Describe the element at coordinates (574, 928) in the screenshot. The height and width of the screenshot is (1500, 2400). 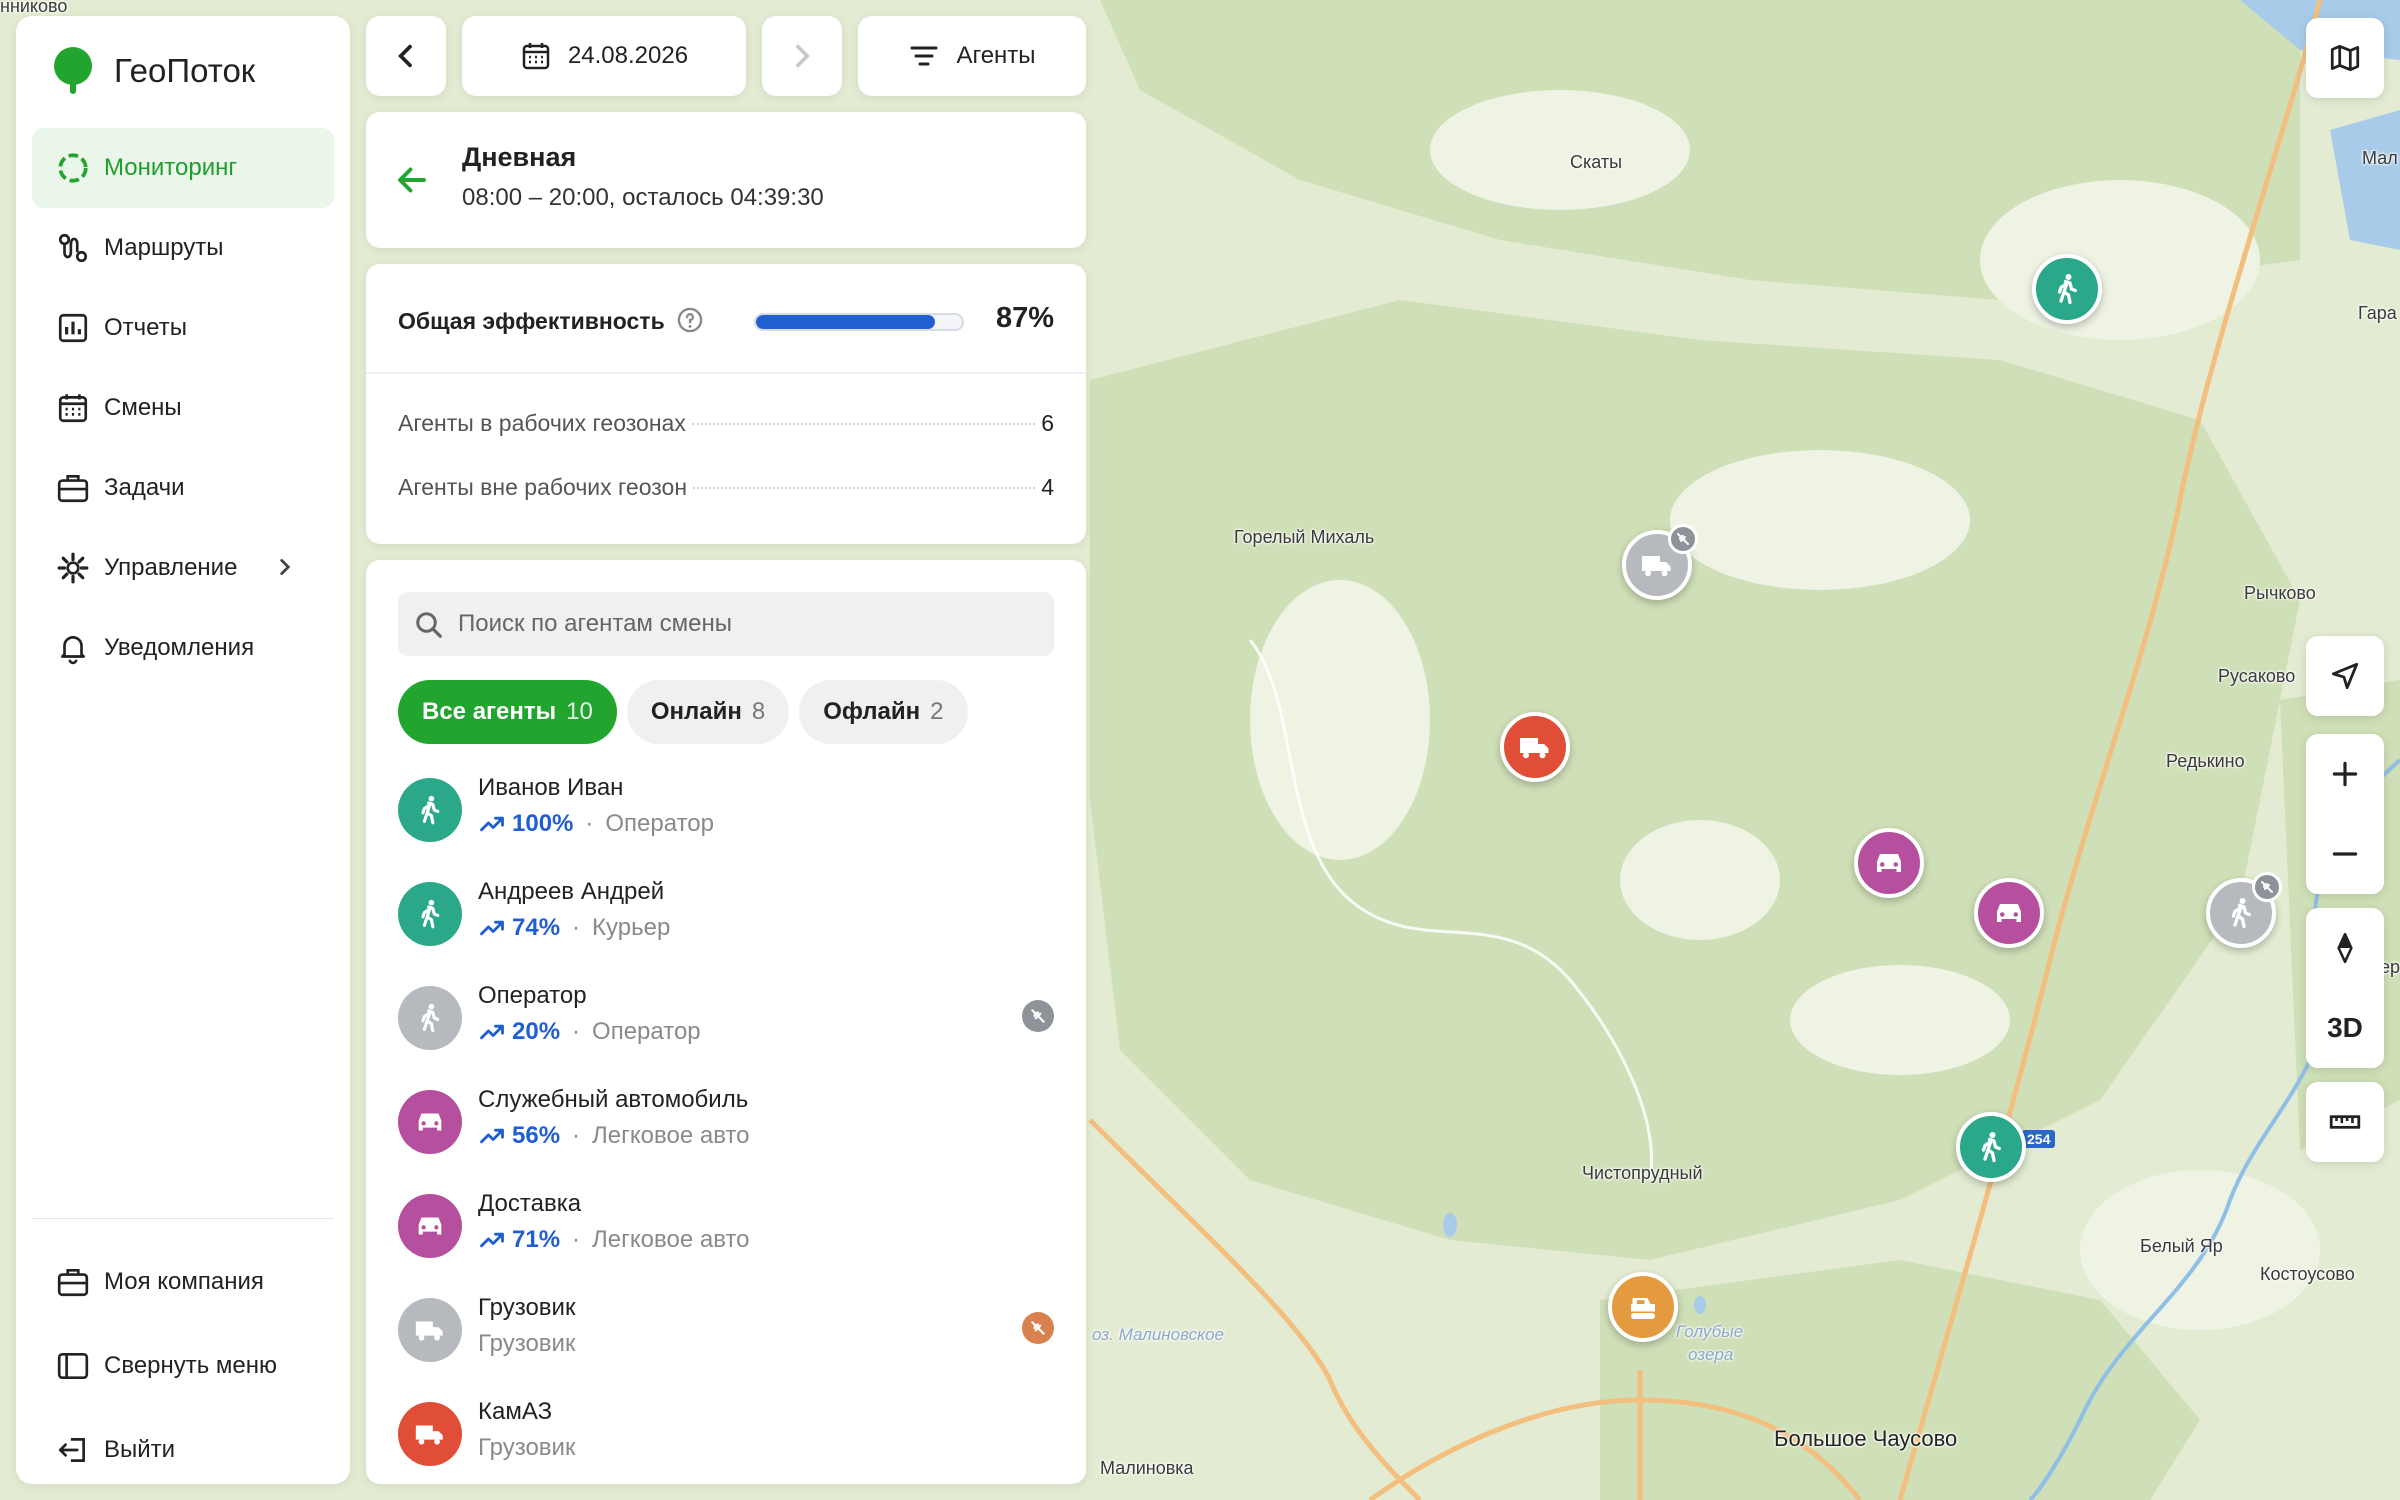
I see `agent-meta: 74% · Курьер` at that location.